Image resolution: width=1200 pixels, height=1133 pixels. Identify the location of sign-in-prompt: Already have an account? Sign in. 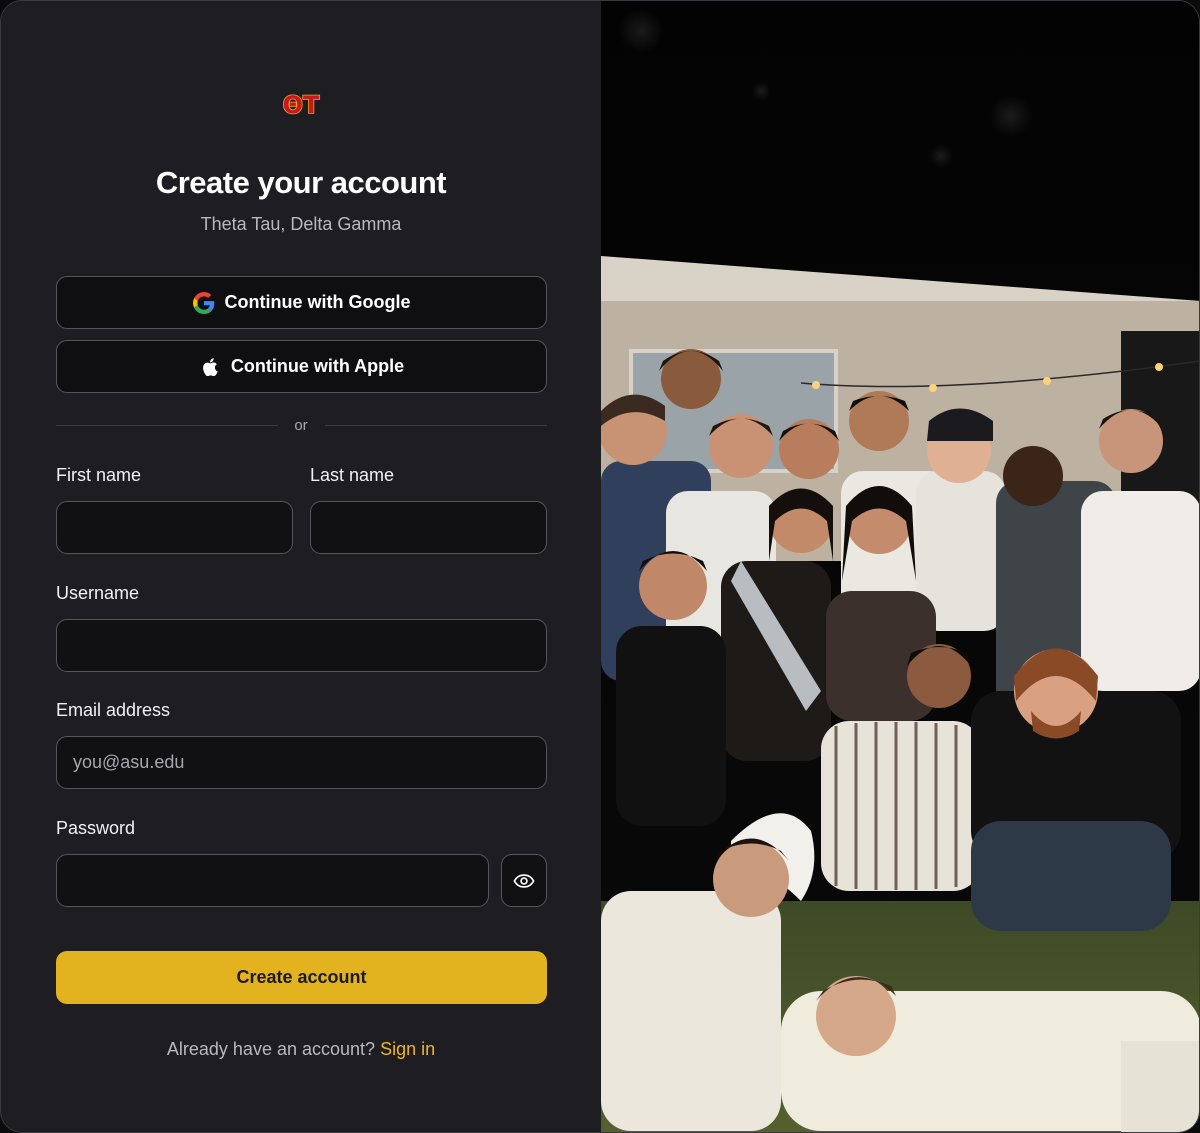
(301, 1049).